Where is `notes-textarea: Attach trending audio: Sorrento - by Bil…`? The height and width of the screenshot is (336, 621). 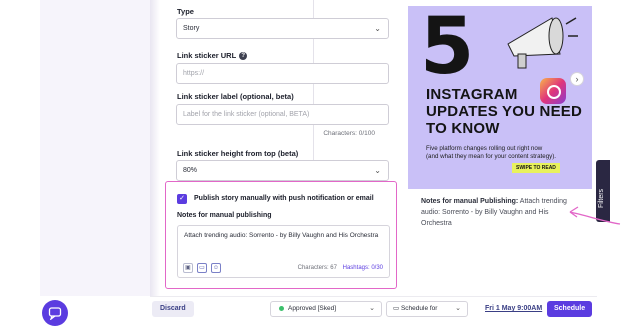
notes-textarea: Attach trending audio: Sorrento - by Bil… is located at coordinates (283, 251).